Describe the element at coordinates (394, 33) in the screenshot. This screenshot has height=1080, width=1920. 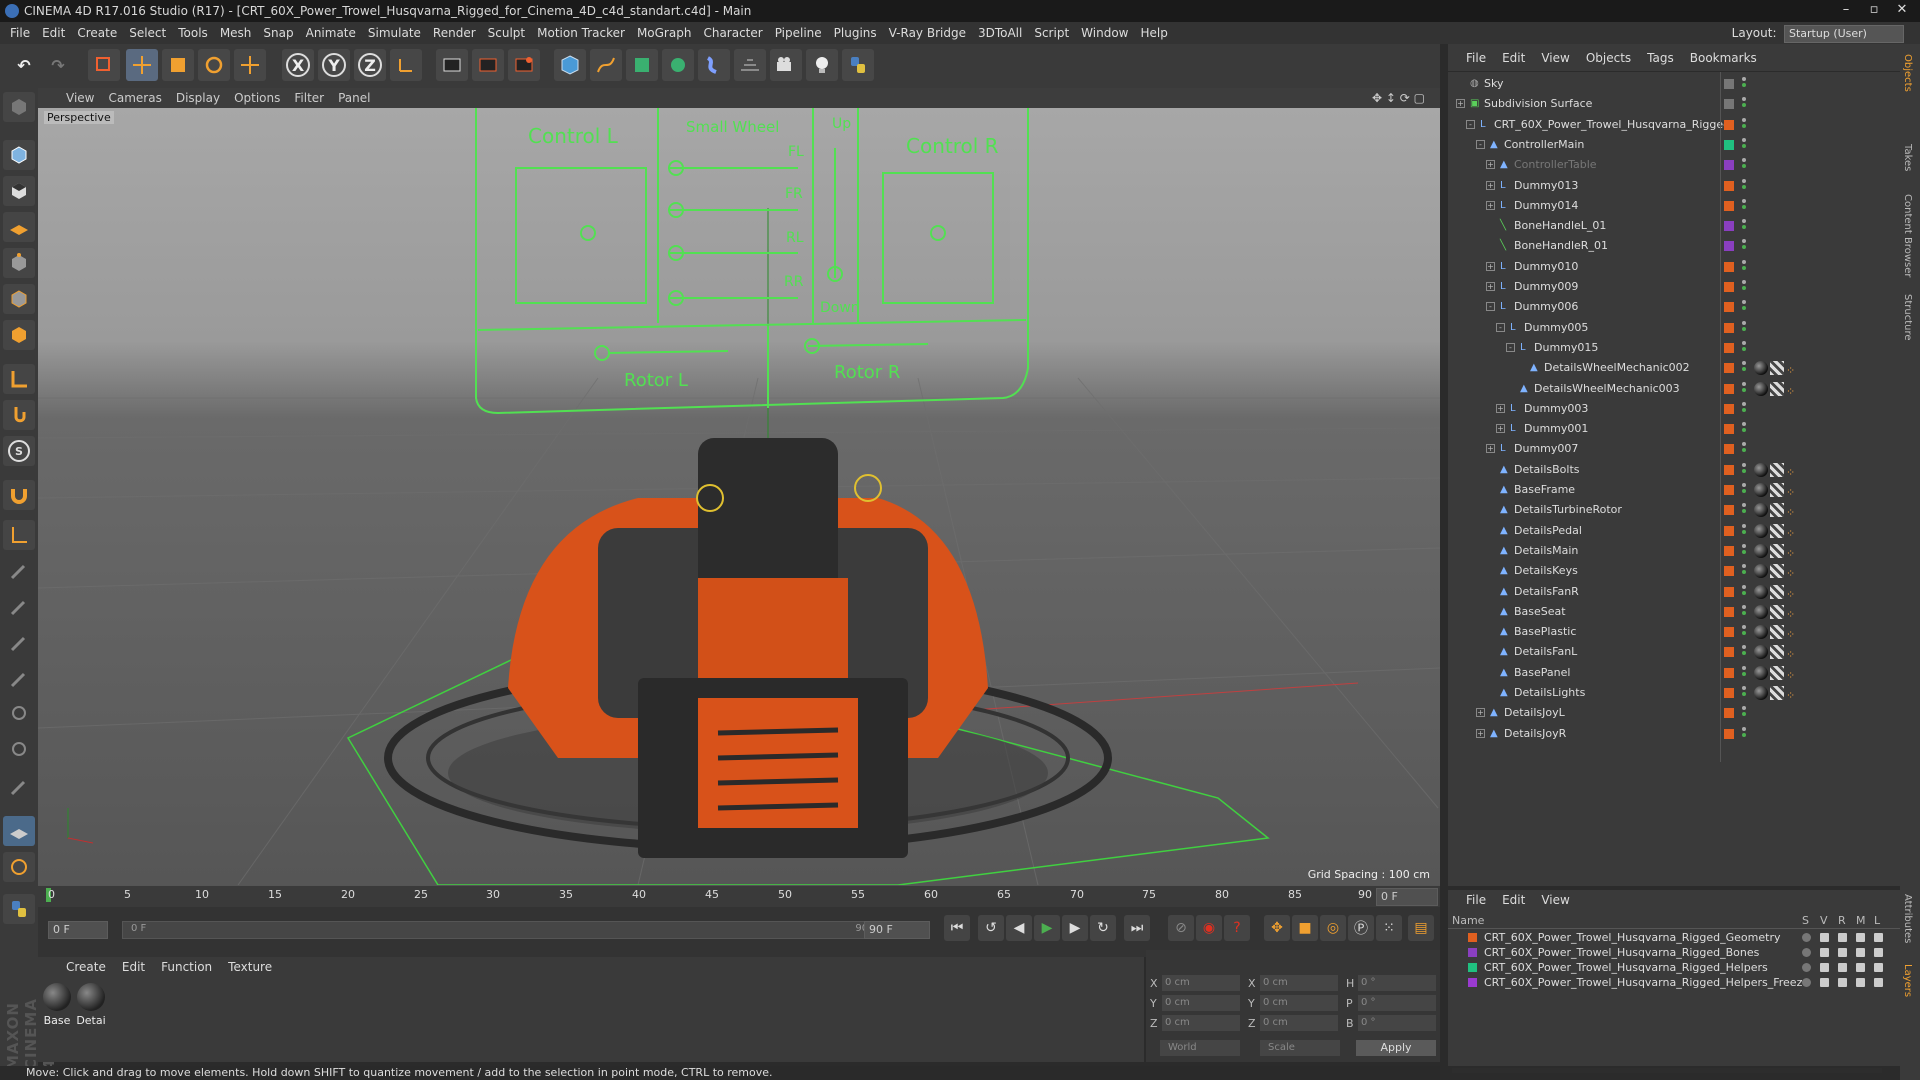
I see `menu-simulate: Simulate` at that location.